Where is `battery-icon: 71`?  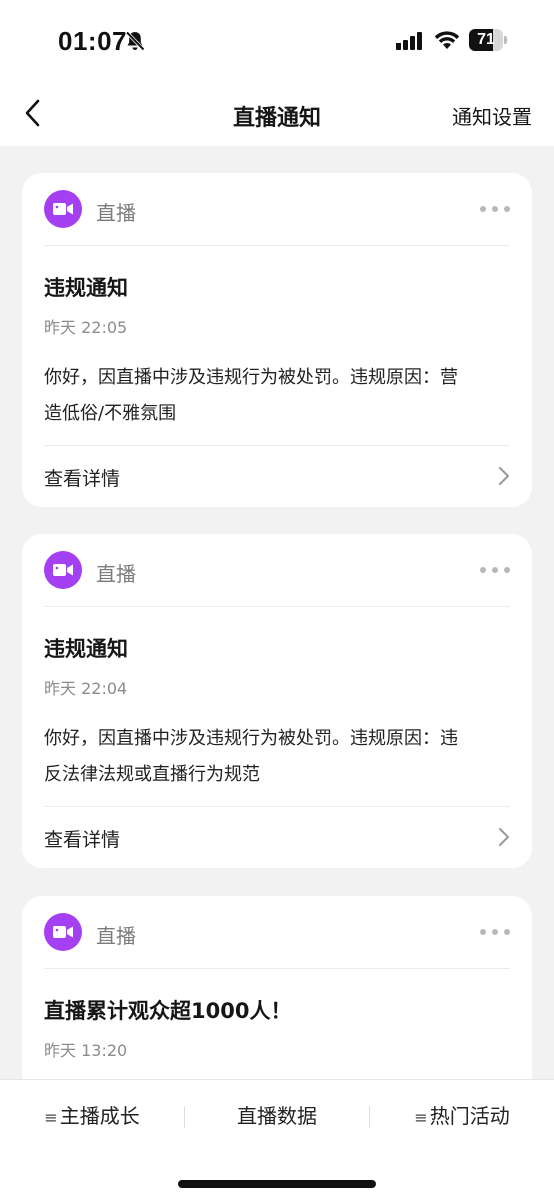 battery-icon: 71 is located at coordinates (488, 40).